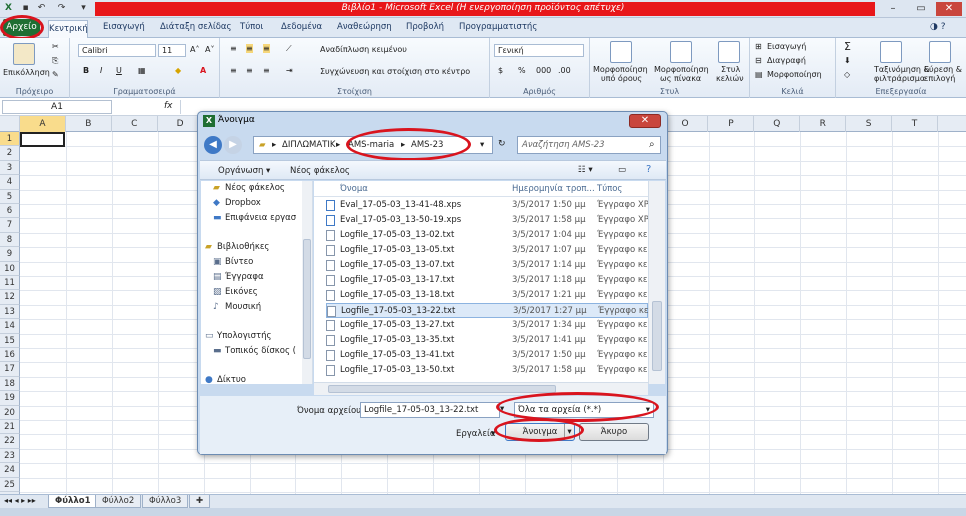 The image size is (966, 516). I want to click on maximize-icon: ▭, so click(921, 9).